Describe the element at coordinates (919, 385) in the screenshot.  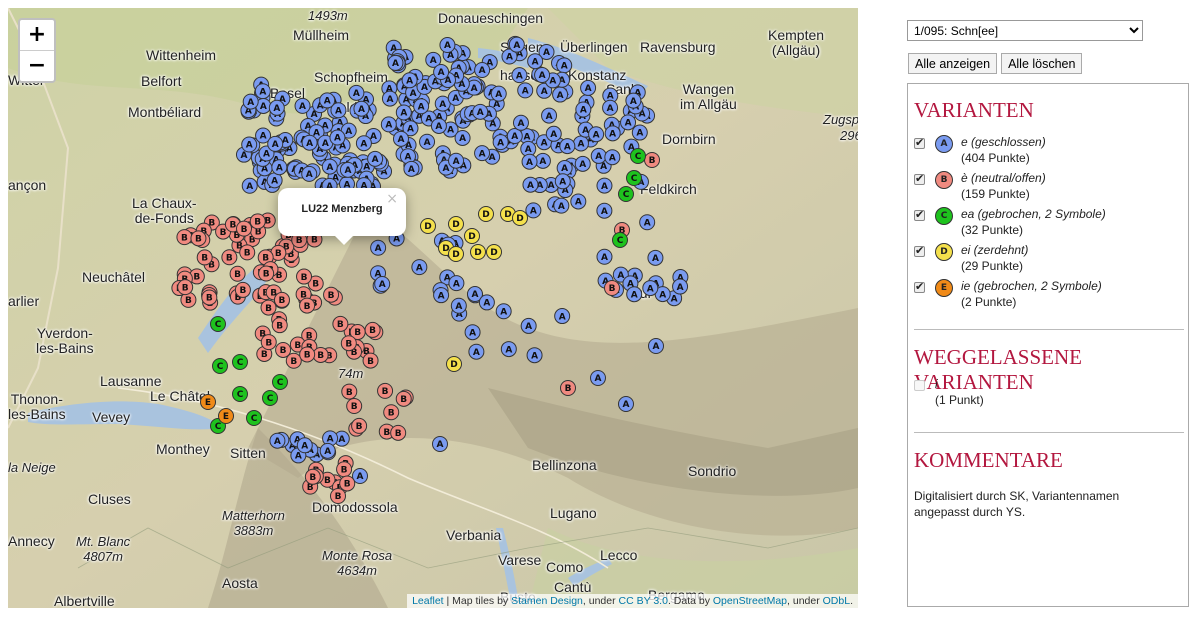
I see `omitted-checkbox` at that location.